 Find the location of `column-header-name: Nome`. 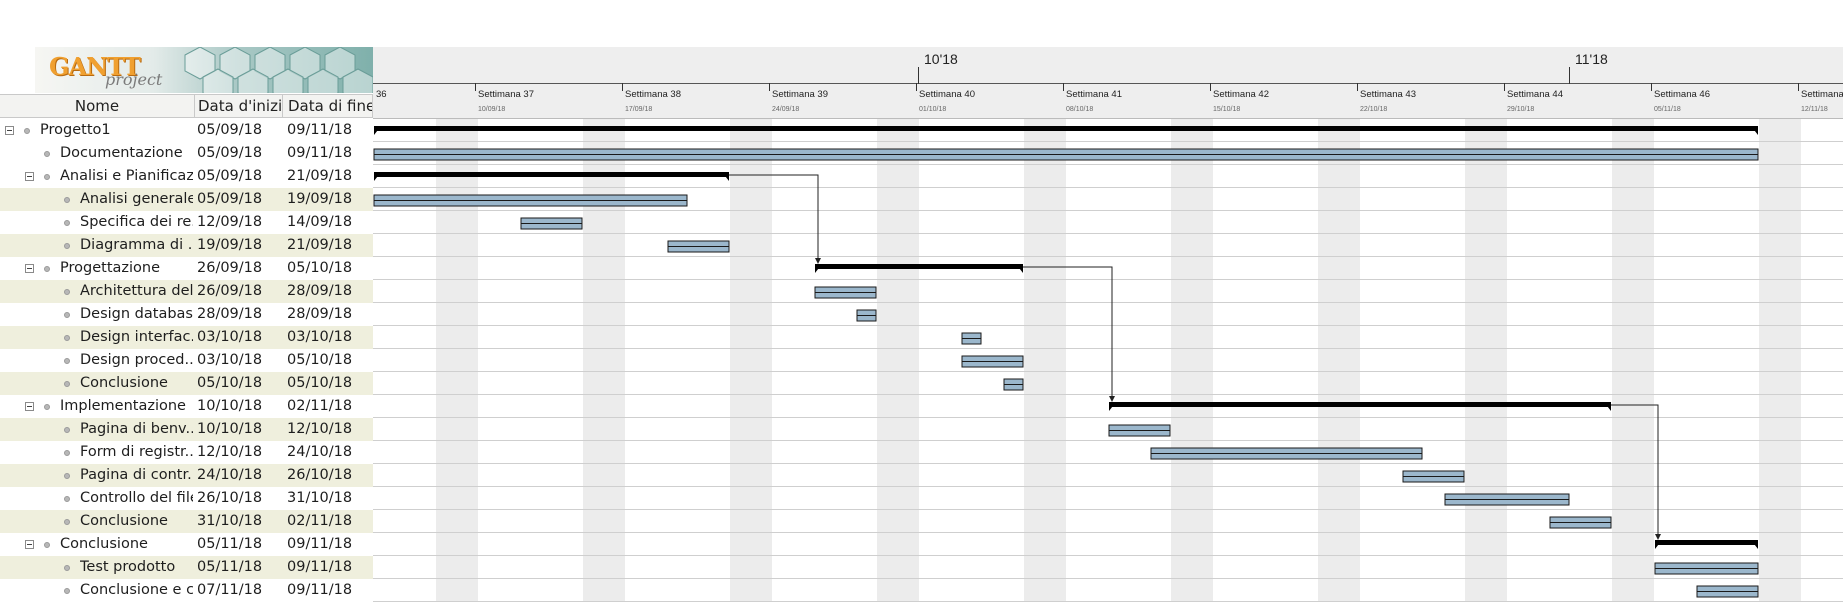

column-header-name: Nome is located at coordinates (97, 106).